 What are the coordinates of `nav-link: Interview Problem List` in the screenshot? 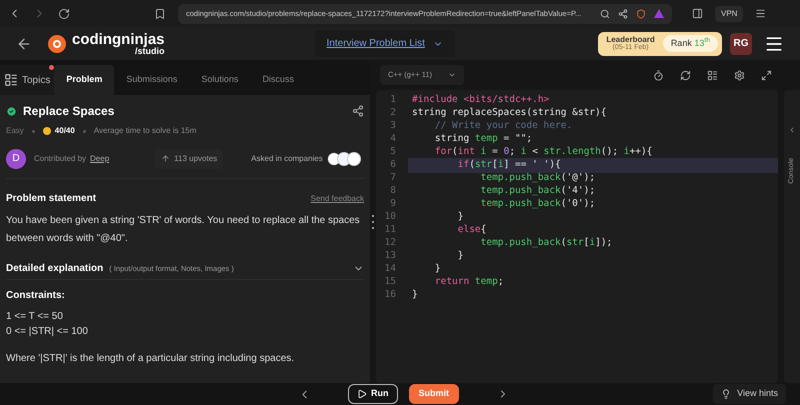 It's located at (375, 43).